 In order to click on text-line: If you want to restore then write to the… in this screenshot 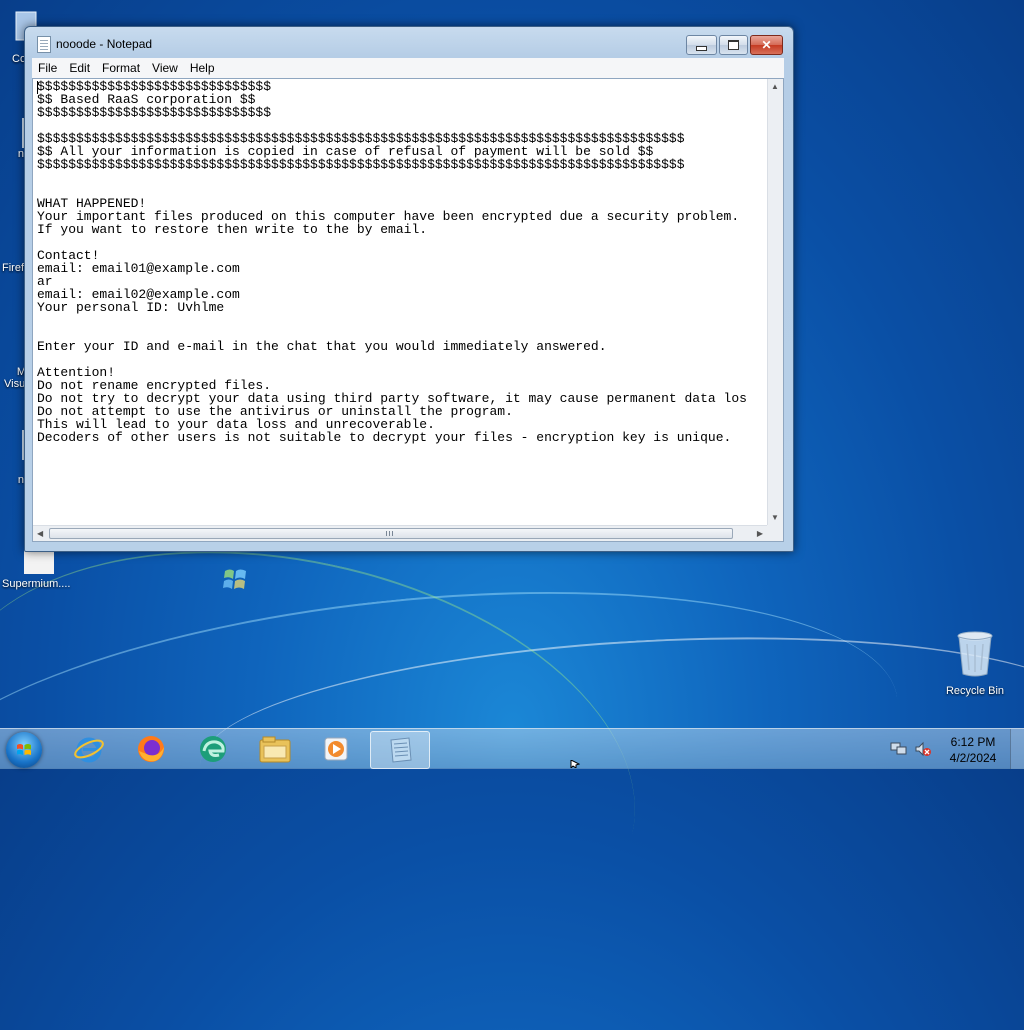, I will do `click(232, 229)`.